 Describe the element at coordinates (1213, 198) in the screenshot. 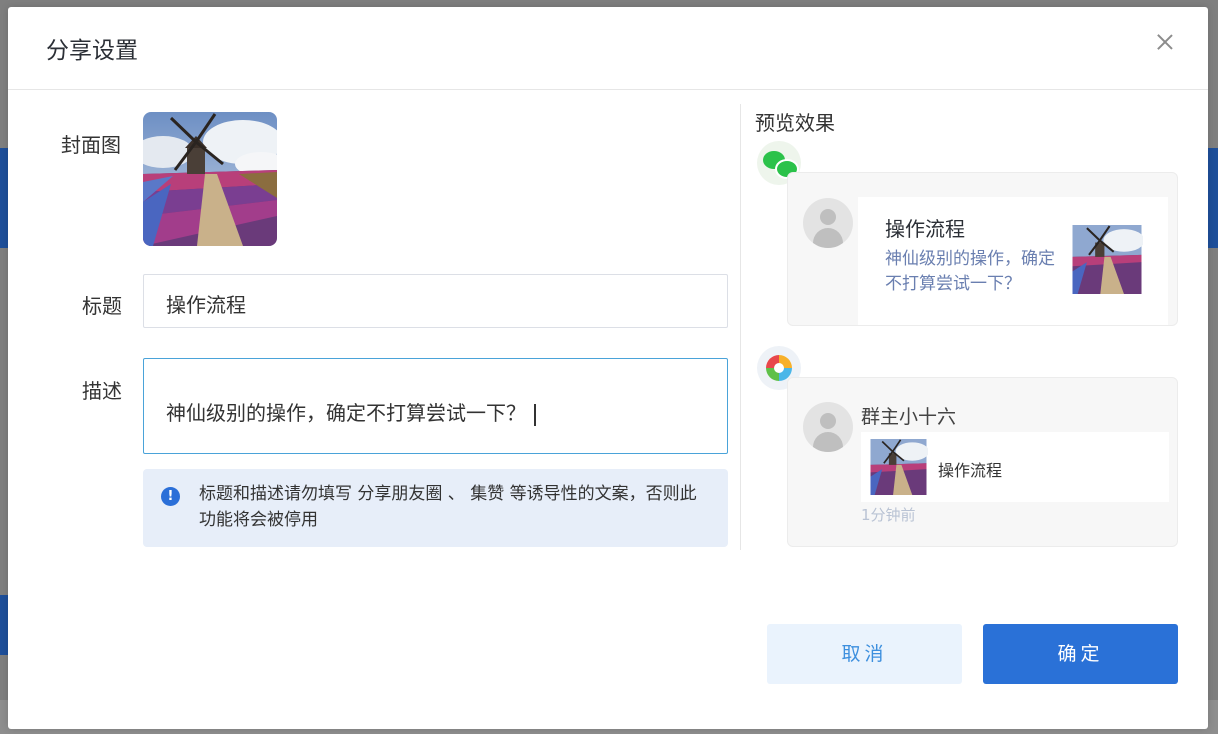

I see `background-panel` at that location.